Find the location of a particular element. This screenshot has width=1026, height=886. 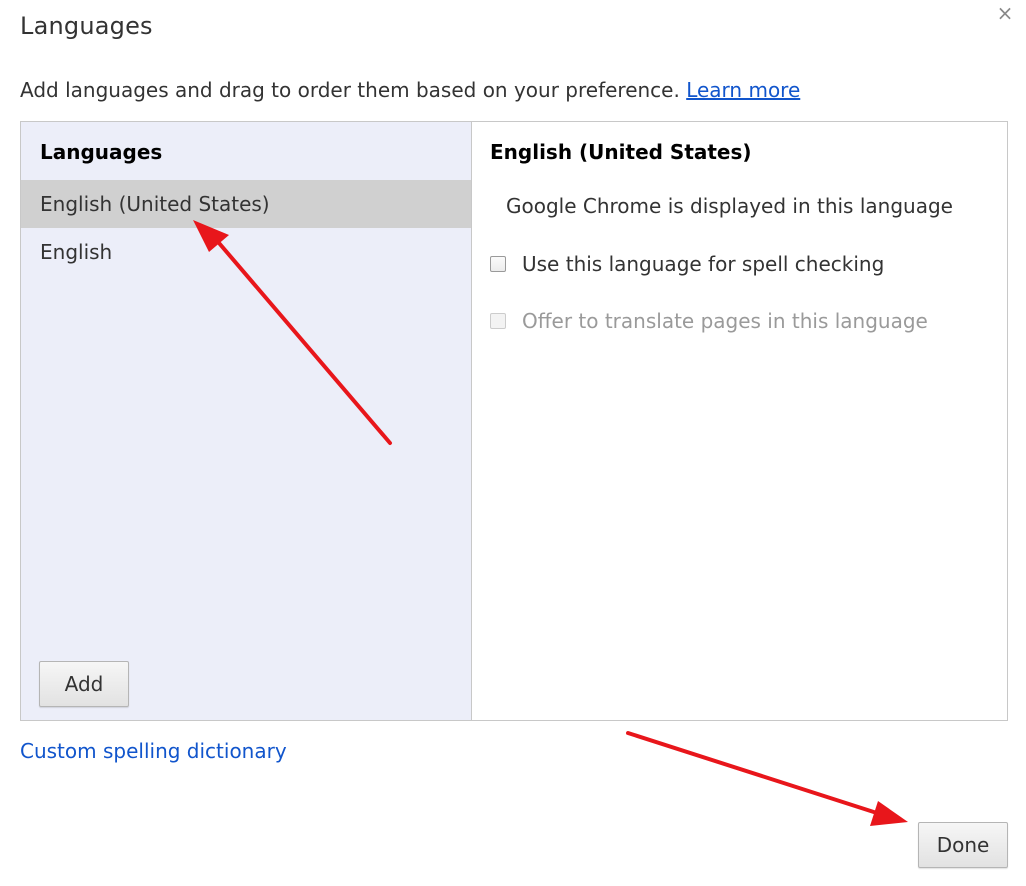

custom-spelling-dictionary-link: Custom spelling dictionary is located at coordinates (153, 751).